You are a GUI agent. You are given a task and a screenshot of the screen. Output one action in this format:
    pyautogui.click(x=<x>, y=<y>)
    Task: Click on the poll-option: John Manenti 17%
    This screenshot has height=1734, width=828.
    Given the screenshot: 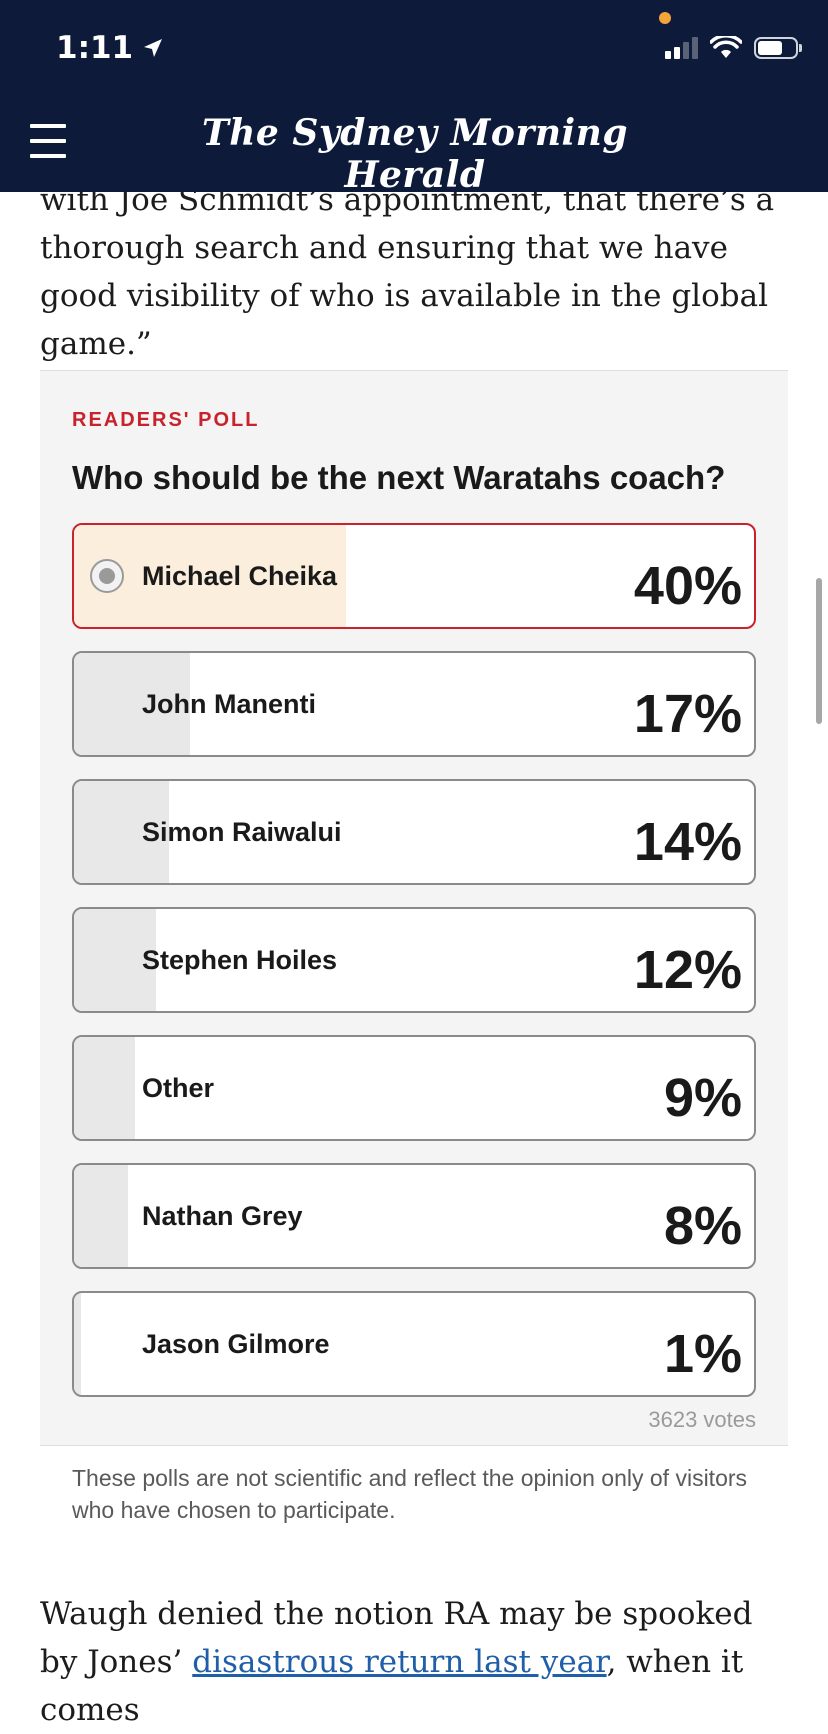 What is the action you would take?
    pyautogui.click(x=414, y=704)
    